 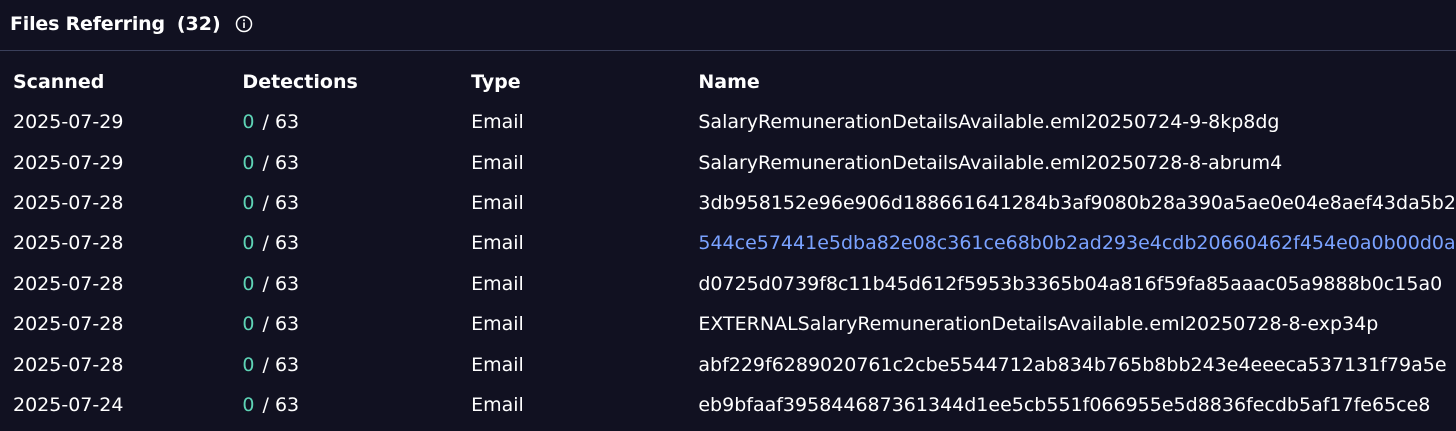 I want to click on info-icon, so click(x=244, y=24).